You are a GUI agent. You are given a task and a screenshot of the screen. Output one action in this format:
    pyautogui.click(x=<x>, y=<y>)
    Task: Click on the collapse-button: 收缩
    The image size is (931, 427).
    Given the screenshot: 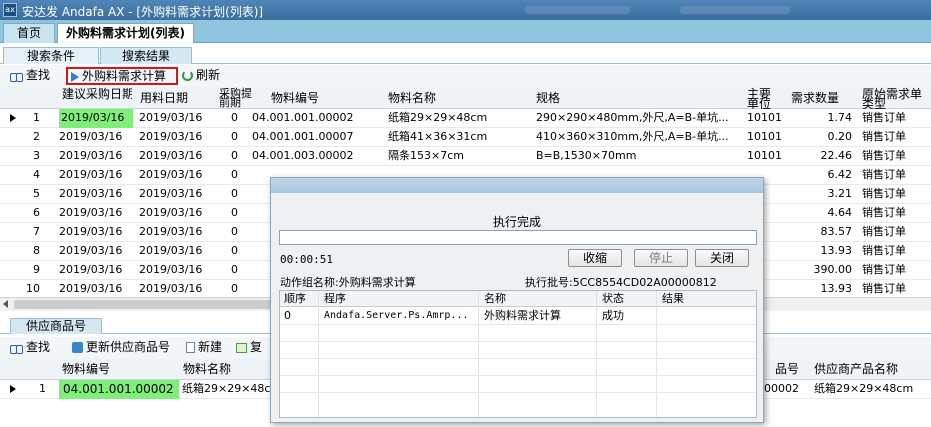 What is the action you would take?
    pyautogui.click(x=595, y=258)
    